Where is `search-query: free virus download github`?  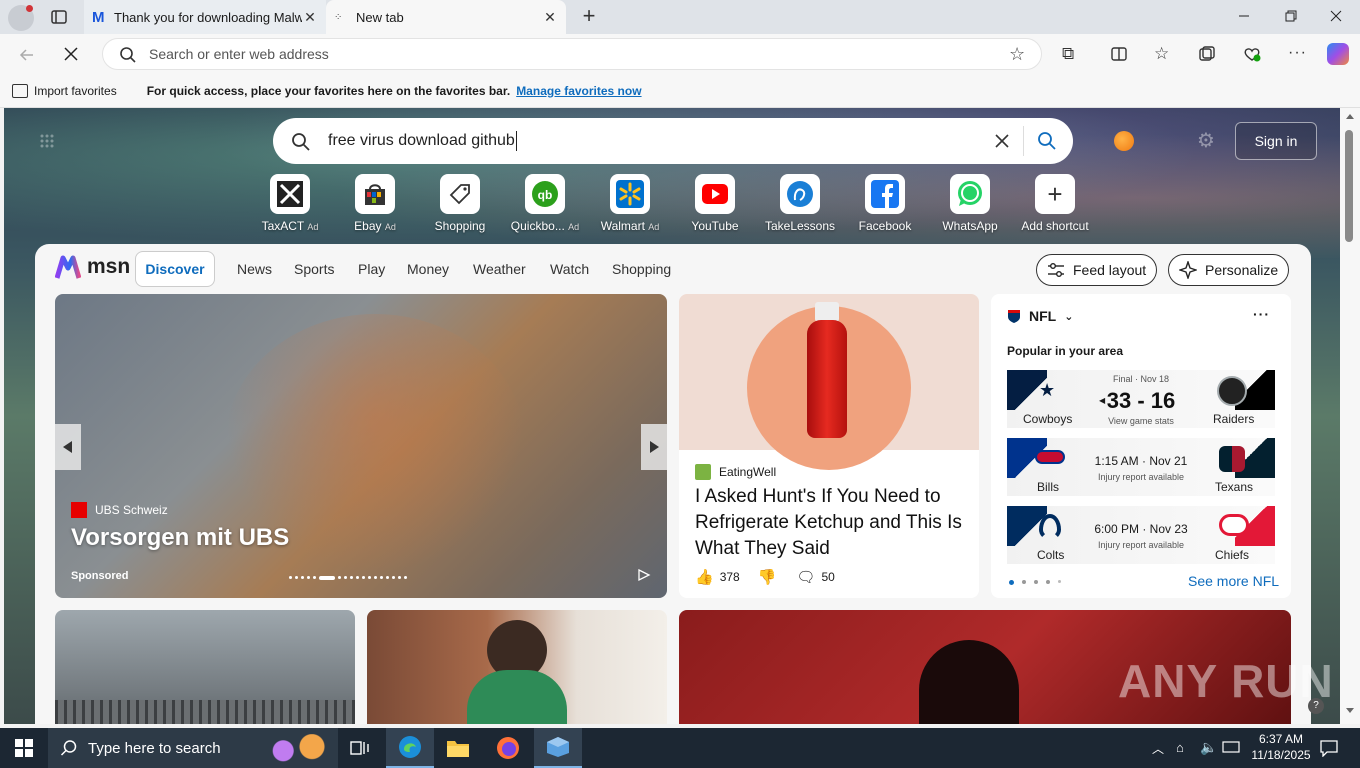
search-query: free virus download github is located at coordinates (421, 140).